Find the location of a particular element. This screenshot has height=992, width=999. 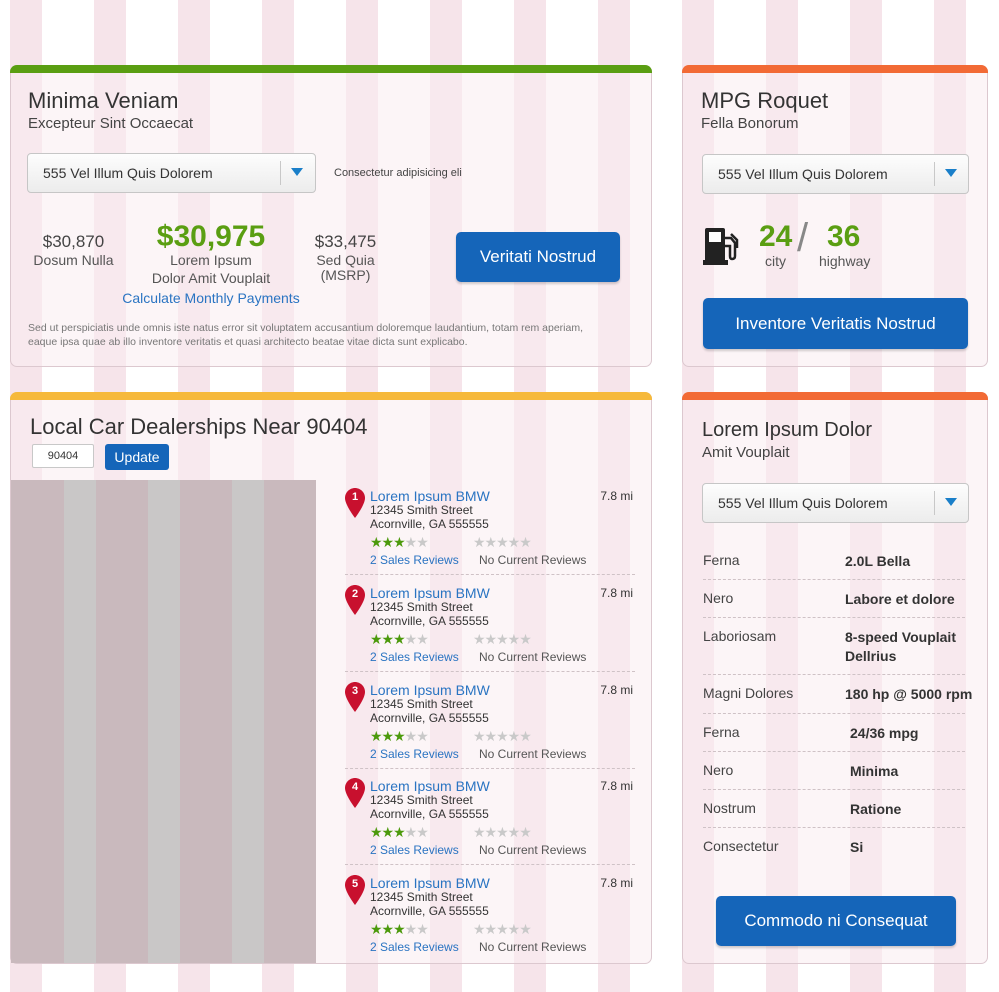

specs-trim-select: 555 Vel Illum Quis Dolorem is located at coordinates (835, 503).